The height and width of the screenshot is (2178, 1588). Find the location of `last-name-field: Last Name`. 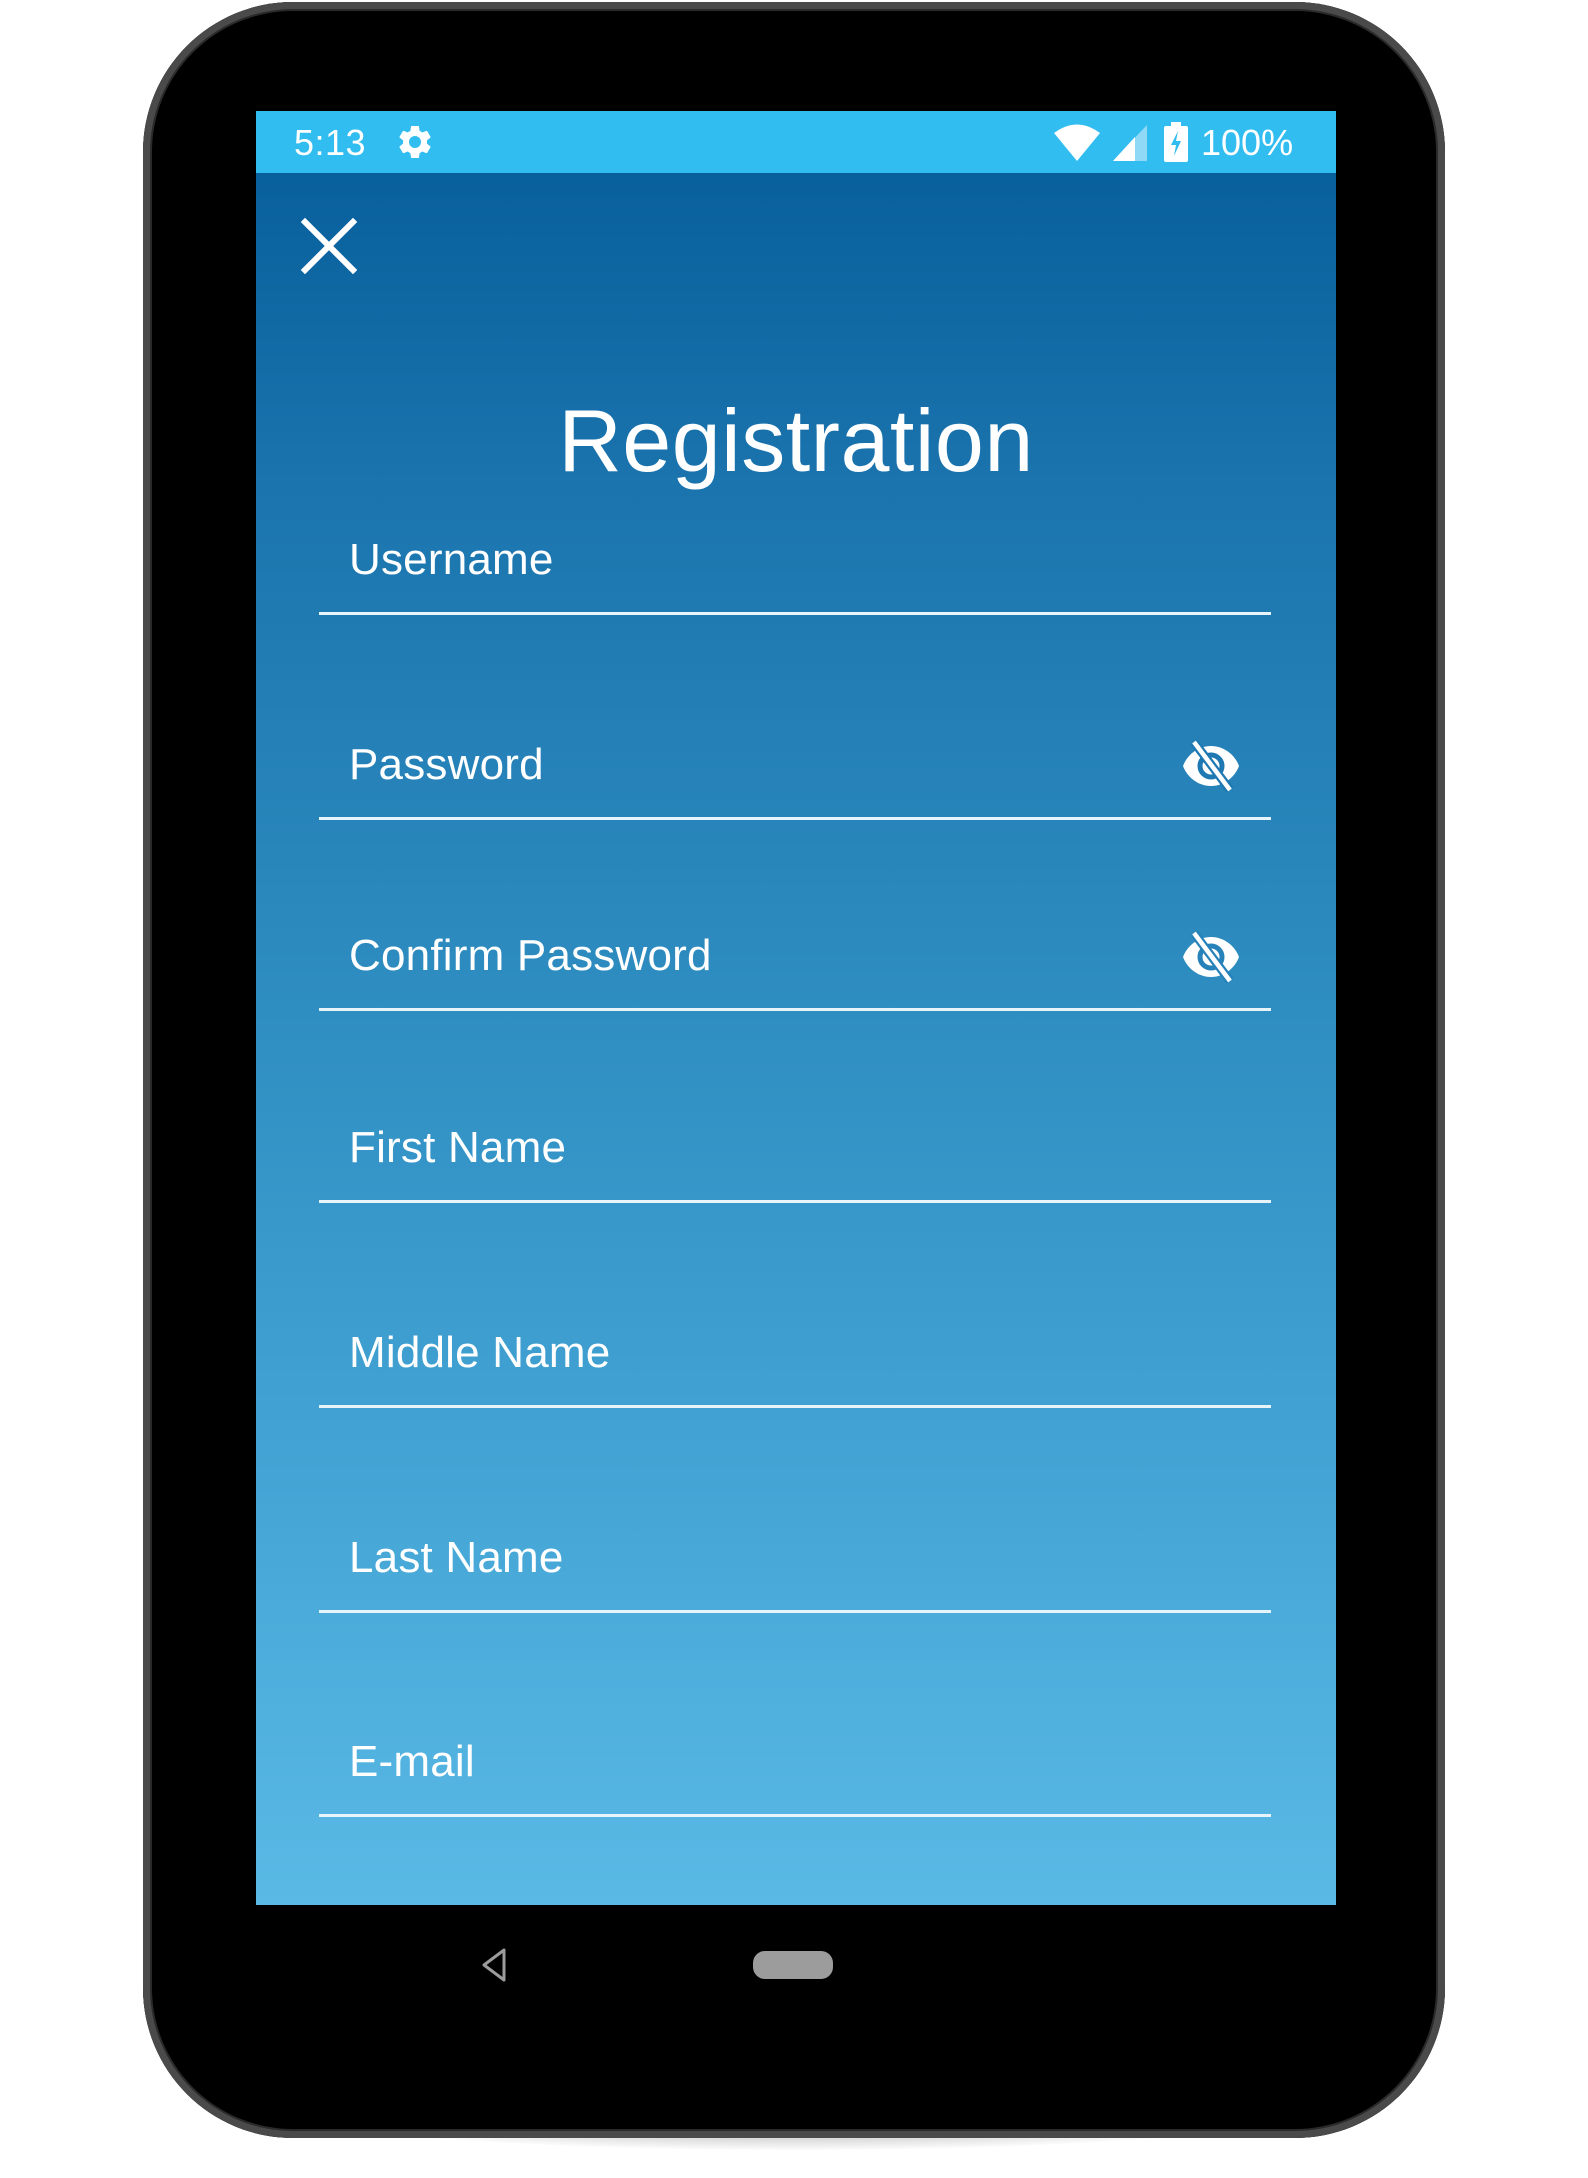

last-name-field: Last Name is located at coordinates (795, 1558).